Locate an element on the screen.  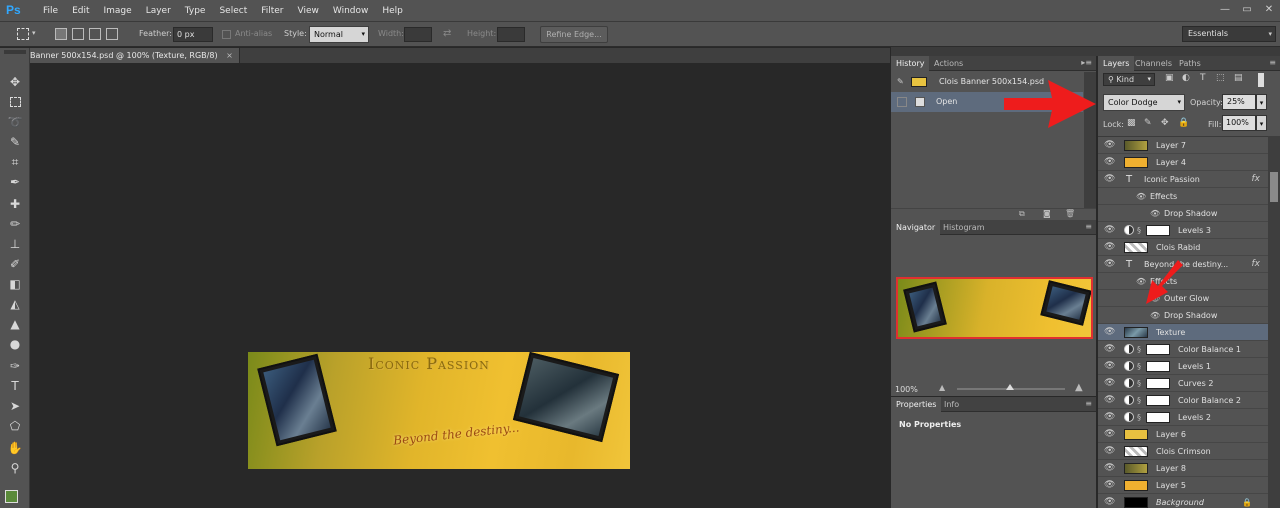
layer-row: 👁 Clois Crimson is located at coordinates (1183, 451).